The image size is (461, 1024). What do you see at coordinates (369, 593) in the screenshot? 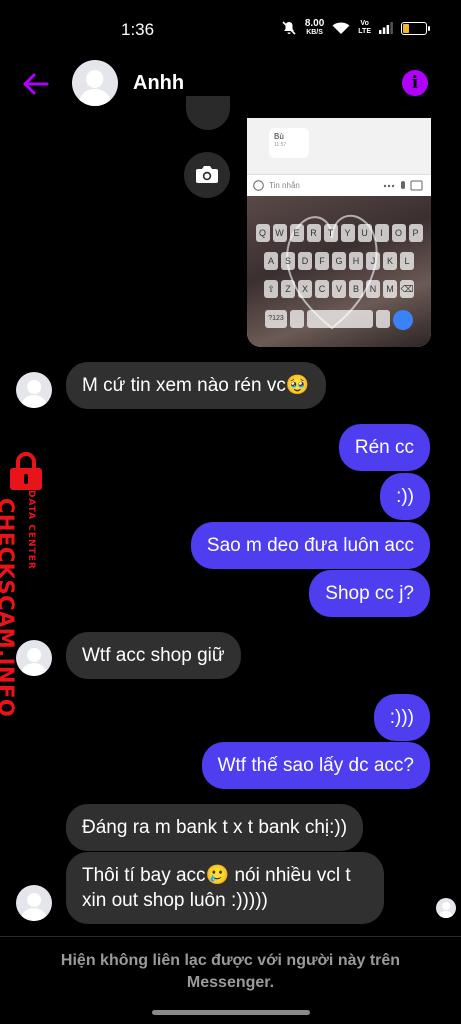
I see `outgoing-message: Shop cc j?` at bounding box center [369, 593].